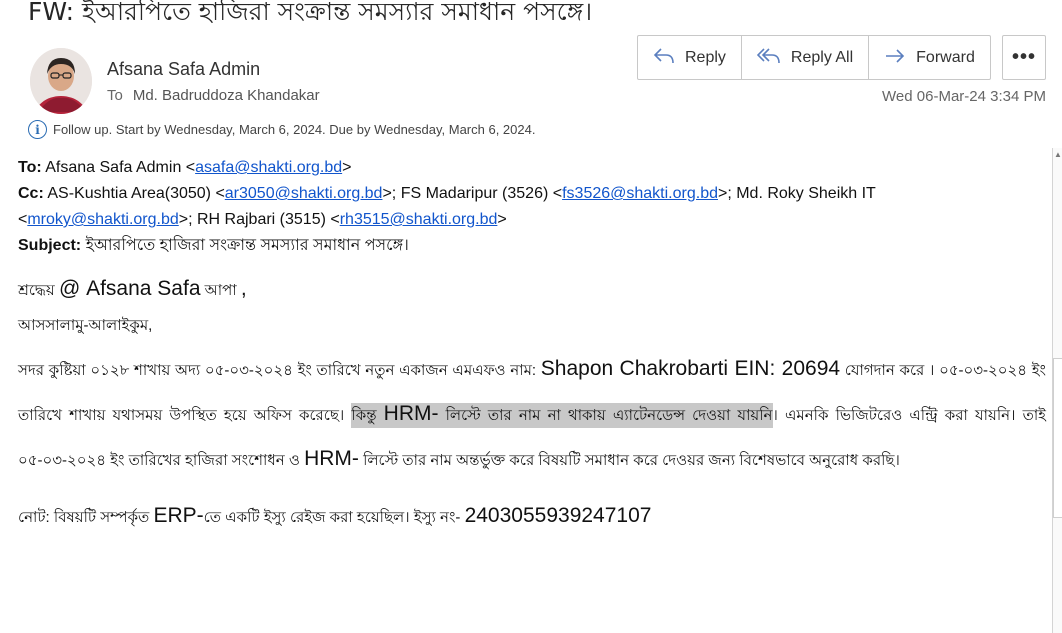 The height and width of the screenshot is (633, 1062). I want to click on avatar-photo, so click(61, 81).